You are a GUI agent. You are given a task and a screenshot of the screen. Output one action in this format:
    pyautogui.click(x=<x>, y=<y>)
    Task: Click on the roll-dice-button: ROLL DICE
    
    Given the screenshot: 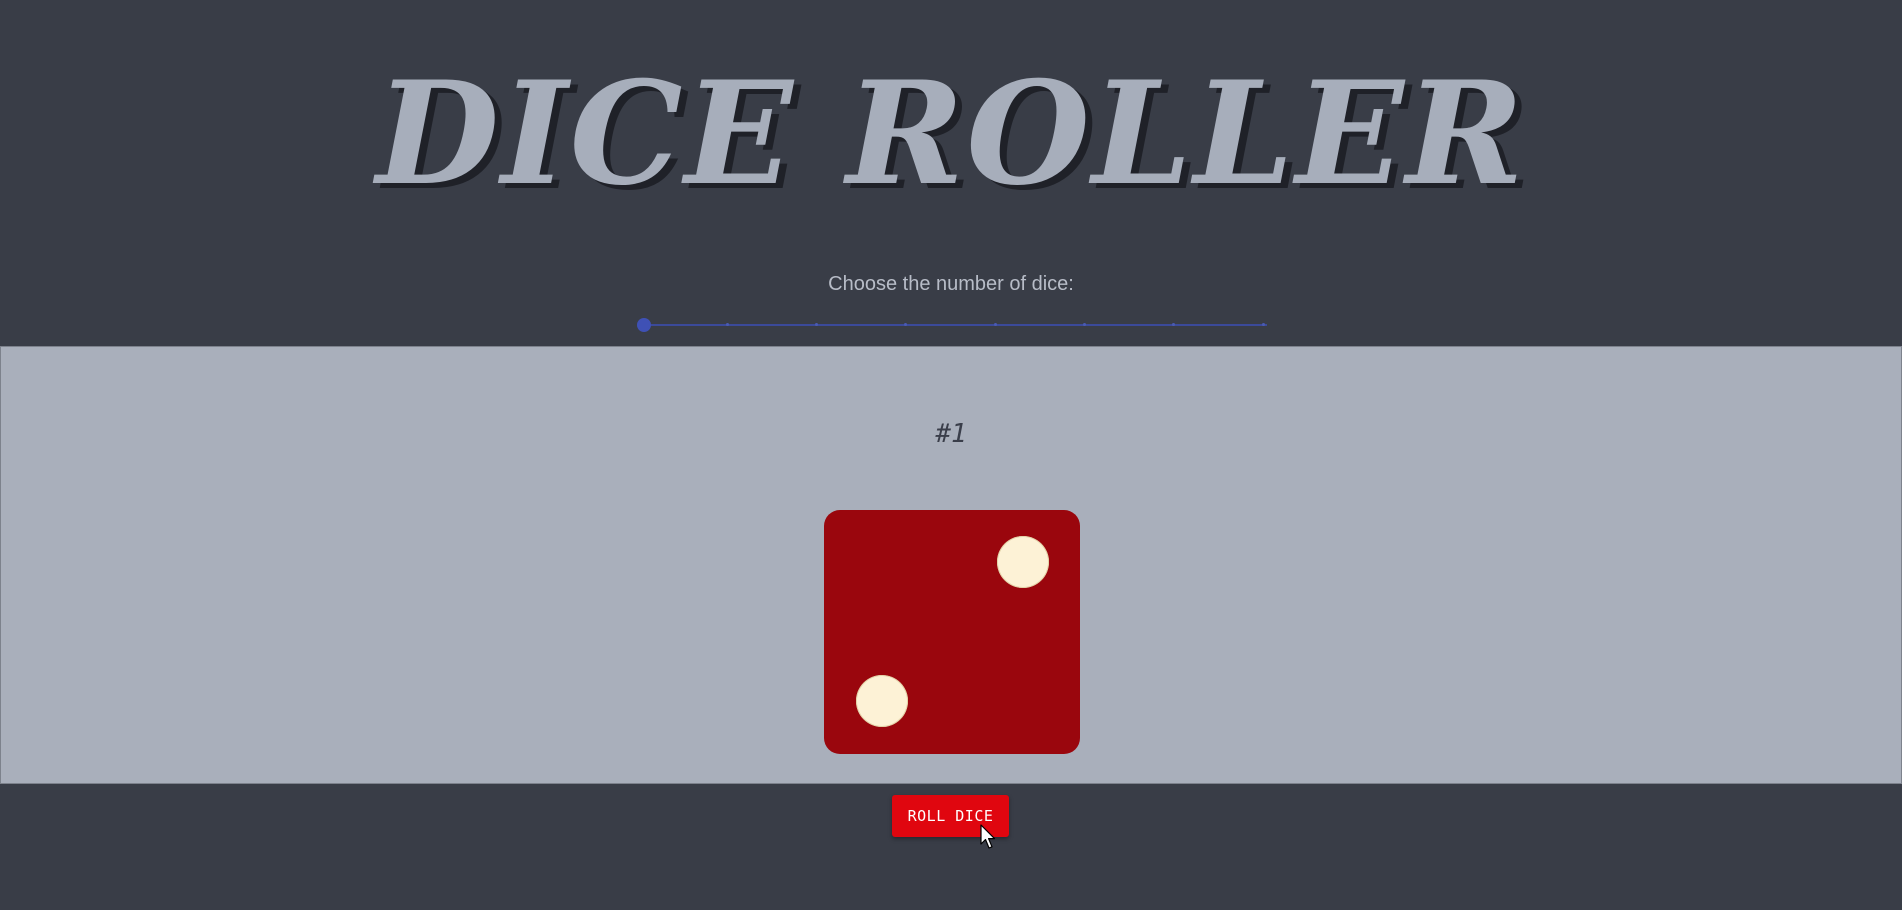 What is the action you would take?
    pyautogui.click(x=950, y=816)
    